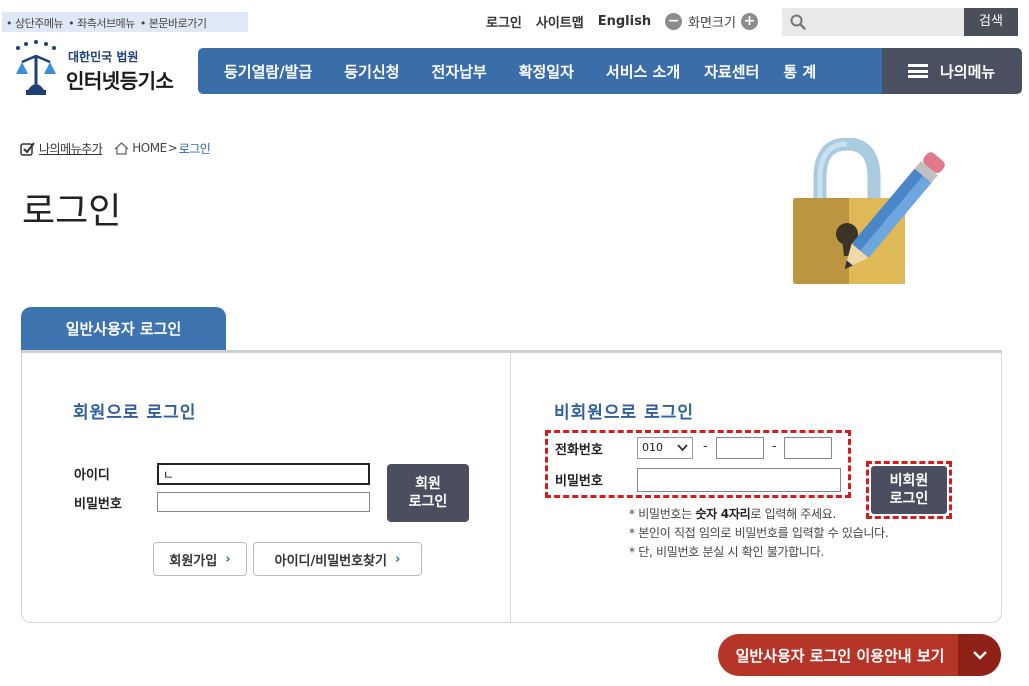 Image resolution: width=1029 pixels, height=686 pixels. I want to click on sitemap-link: 사이트맵, so click(560, 21).